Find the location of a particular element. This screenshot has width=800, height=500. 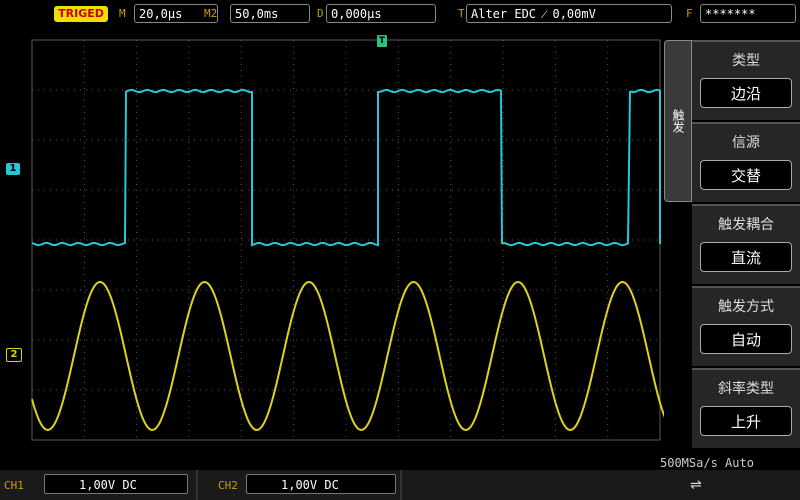

trigger-setting-value: Alter EDC ⁄ 0,00mV is located at coordinates (569, 13).